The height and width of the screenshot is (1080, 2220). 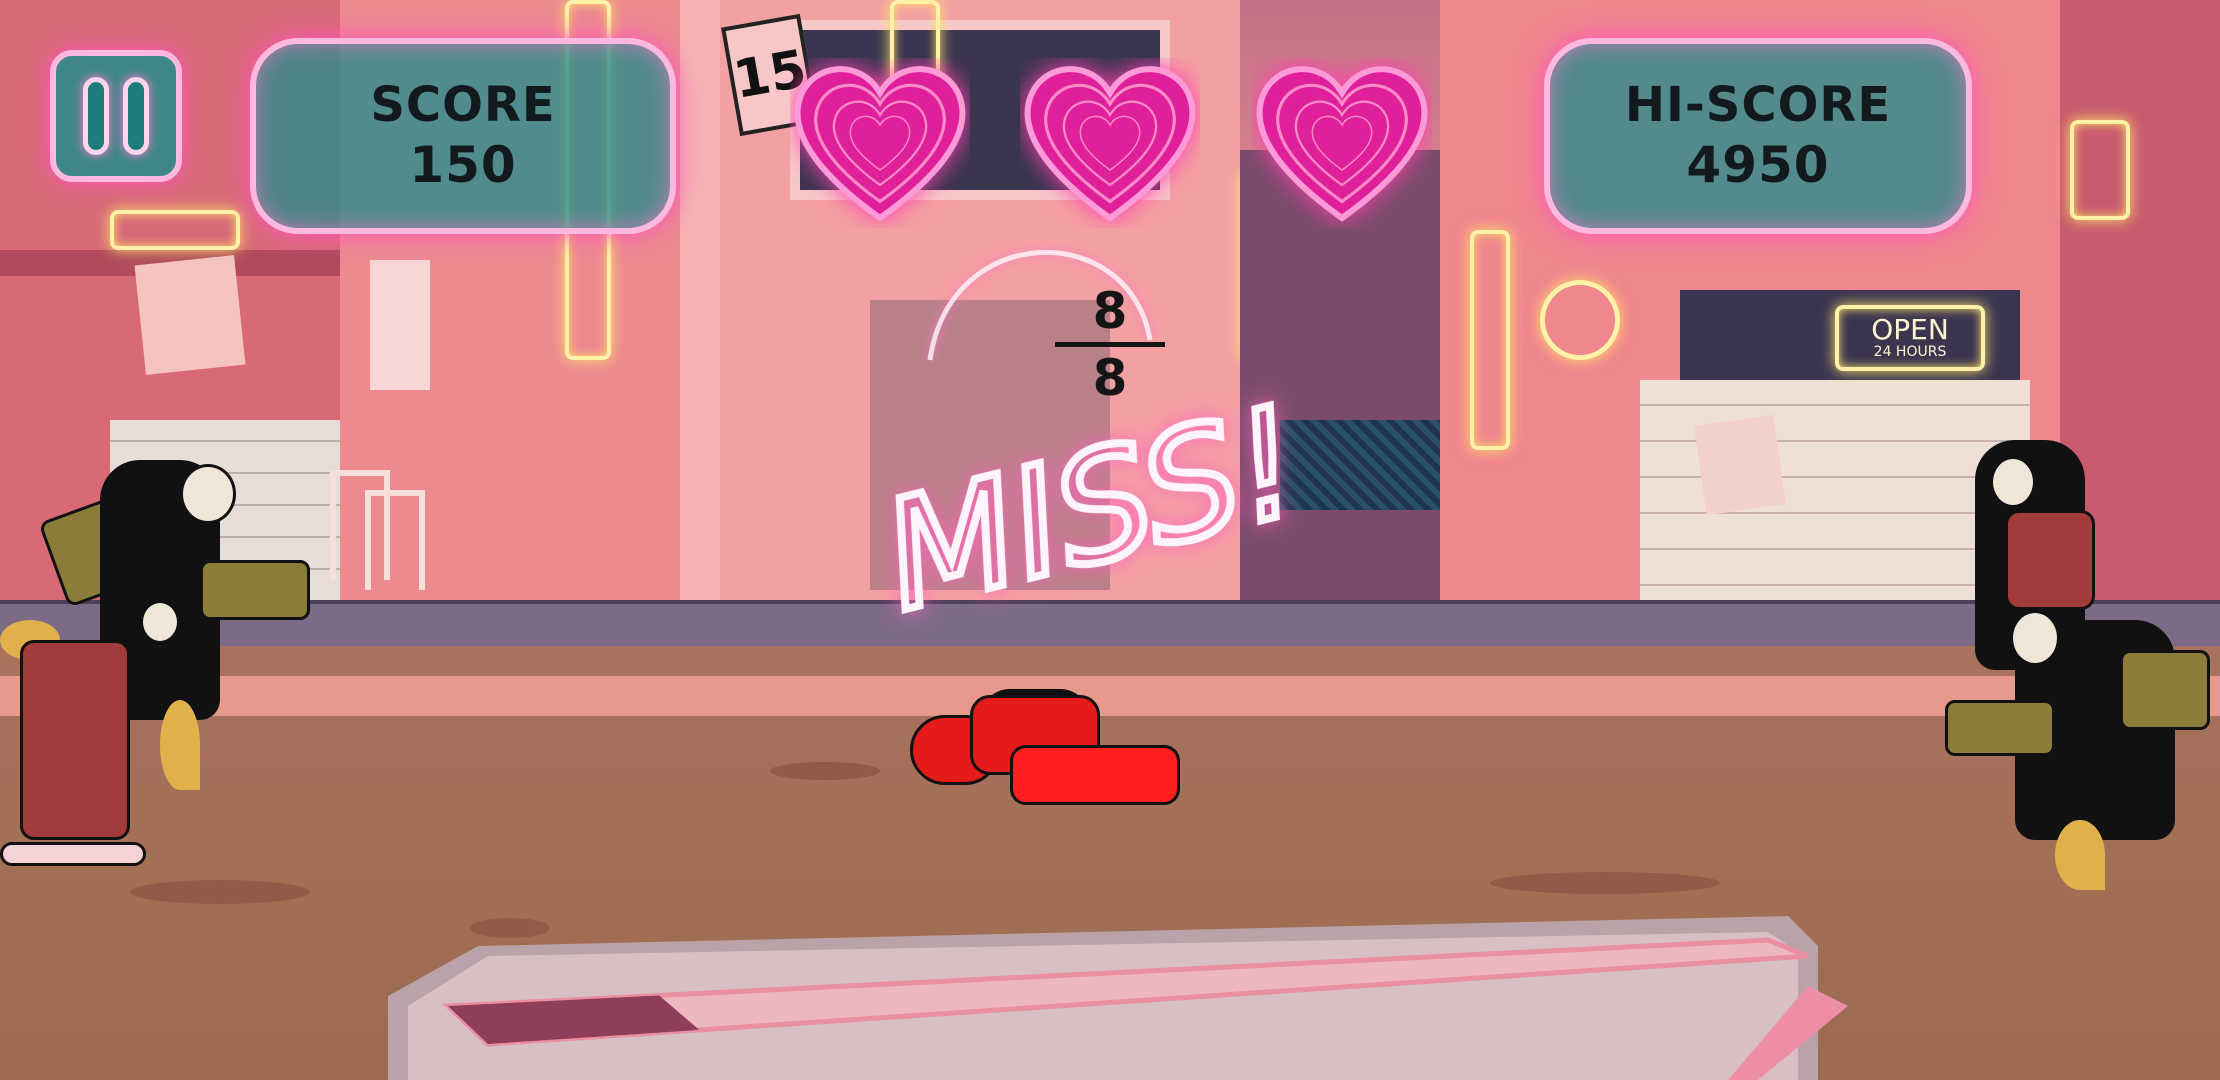 What do you see at coordinates (463, 164) in the screenshot?
I see `score-value: 150` at bounding box center [463, 164].